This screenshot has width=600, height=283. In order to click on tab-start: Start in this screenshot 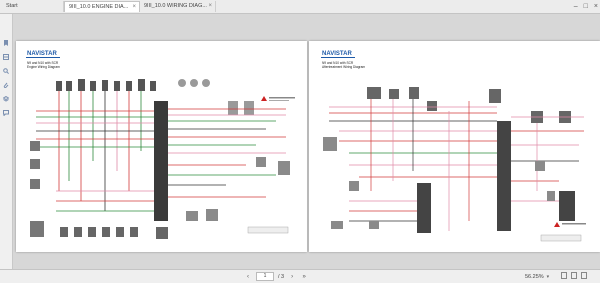, I will do `click(33, 6)`.